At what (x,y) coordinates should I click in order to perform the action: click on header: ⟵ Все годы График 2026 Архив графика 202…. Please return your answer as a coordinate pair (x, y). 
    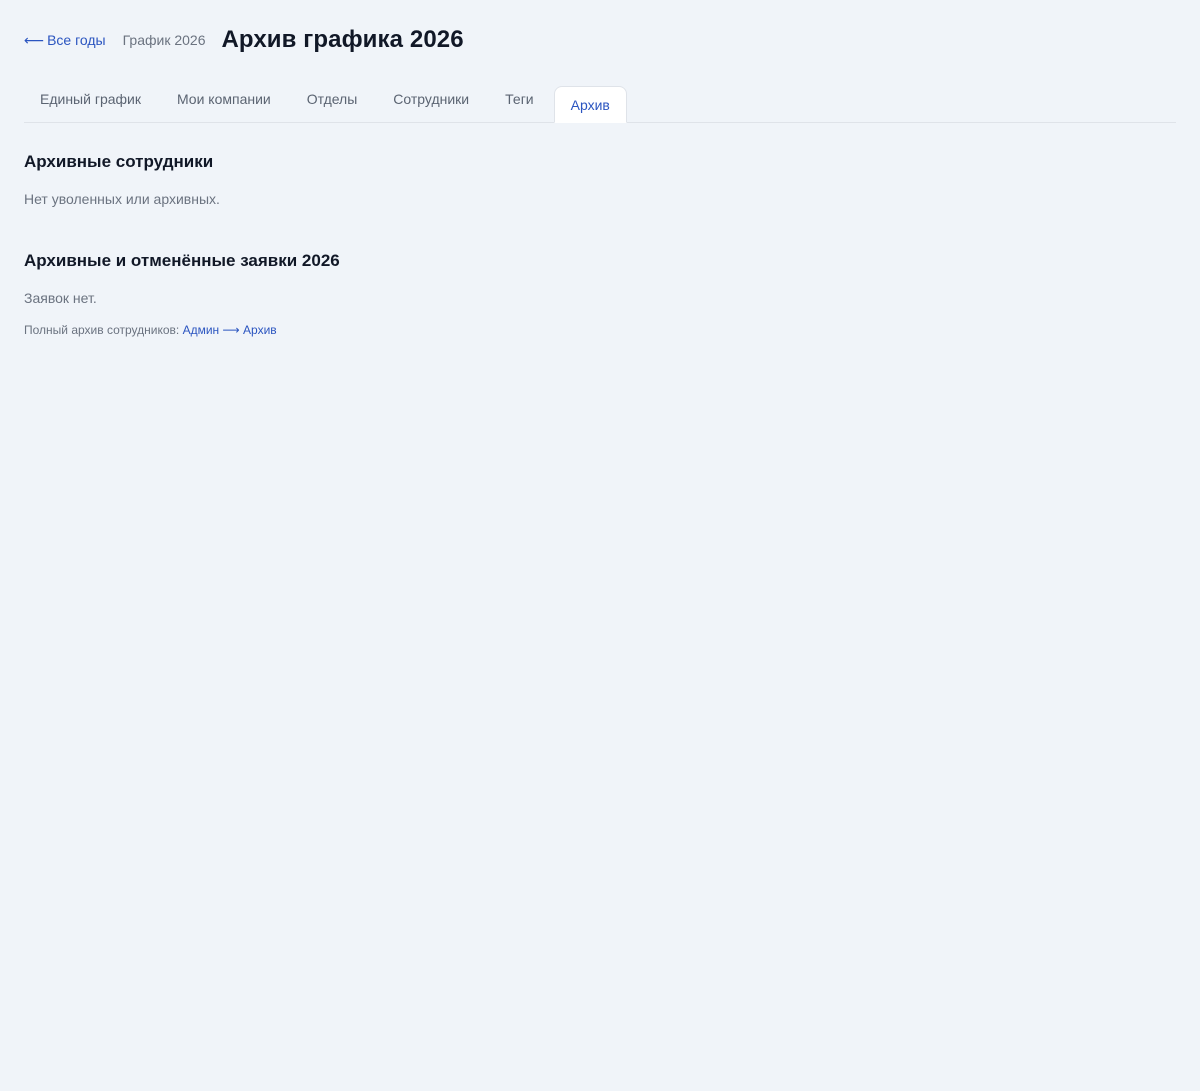
    Looking at the image, I should click on (600, 40).